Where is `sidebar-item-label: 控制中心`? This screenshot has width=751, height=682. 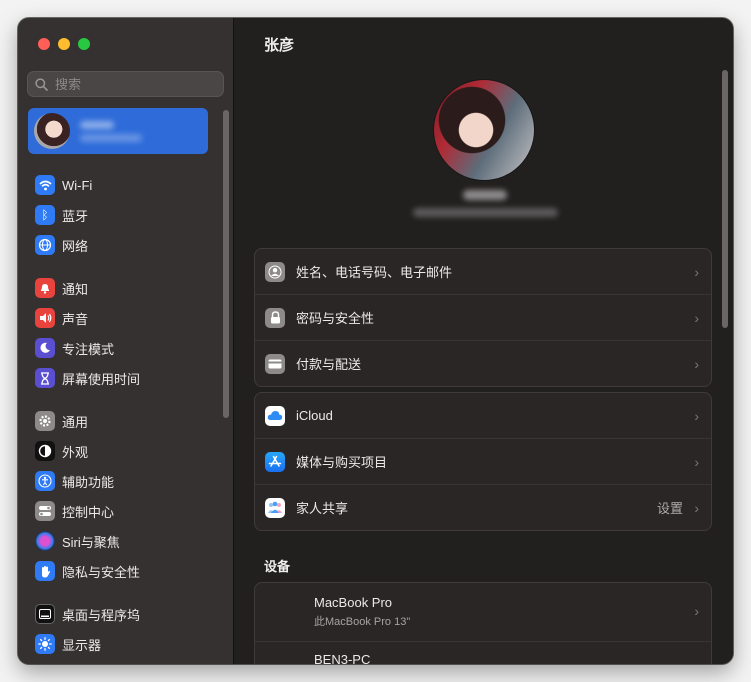 sidebar-item-label: 控制中心 is located at coordinates (88, 512).